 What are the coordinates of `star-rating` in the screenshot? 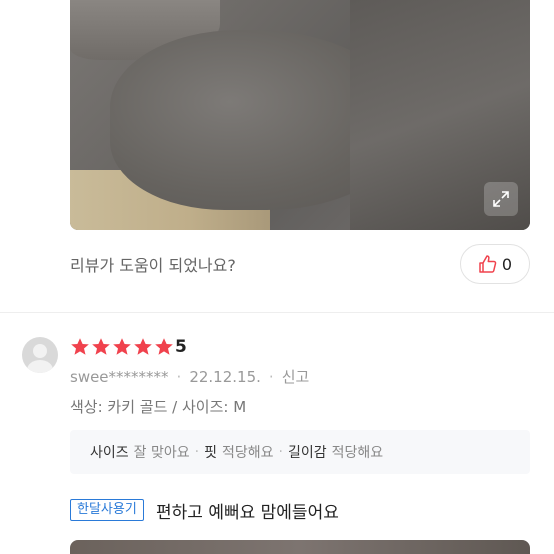 It's located at (122, 347).